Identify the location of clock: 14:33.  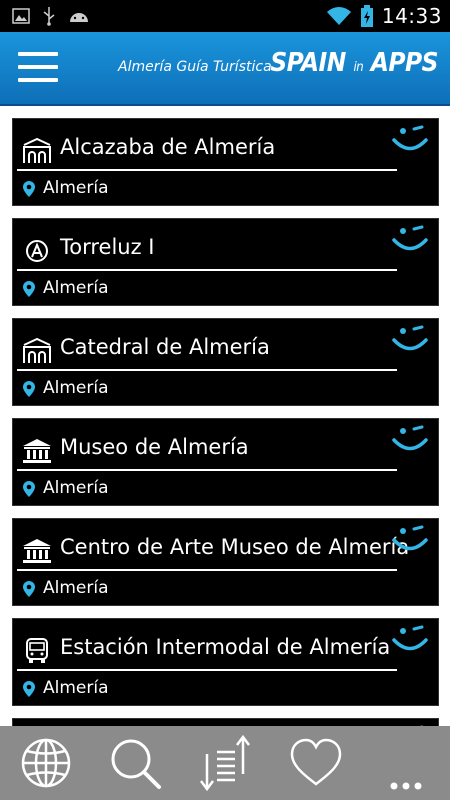
(411, 16).